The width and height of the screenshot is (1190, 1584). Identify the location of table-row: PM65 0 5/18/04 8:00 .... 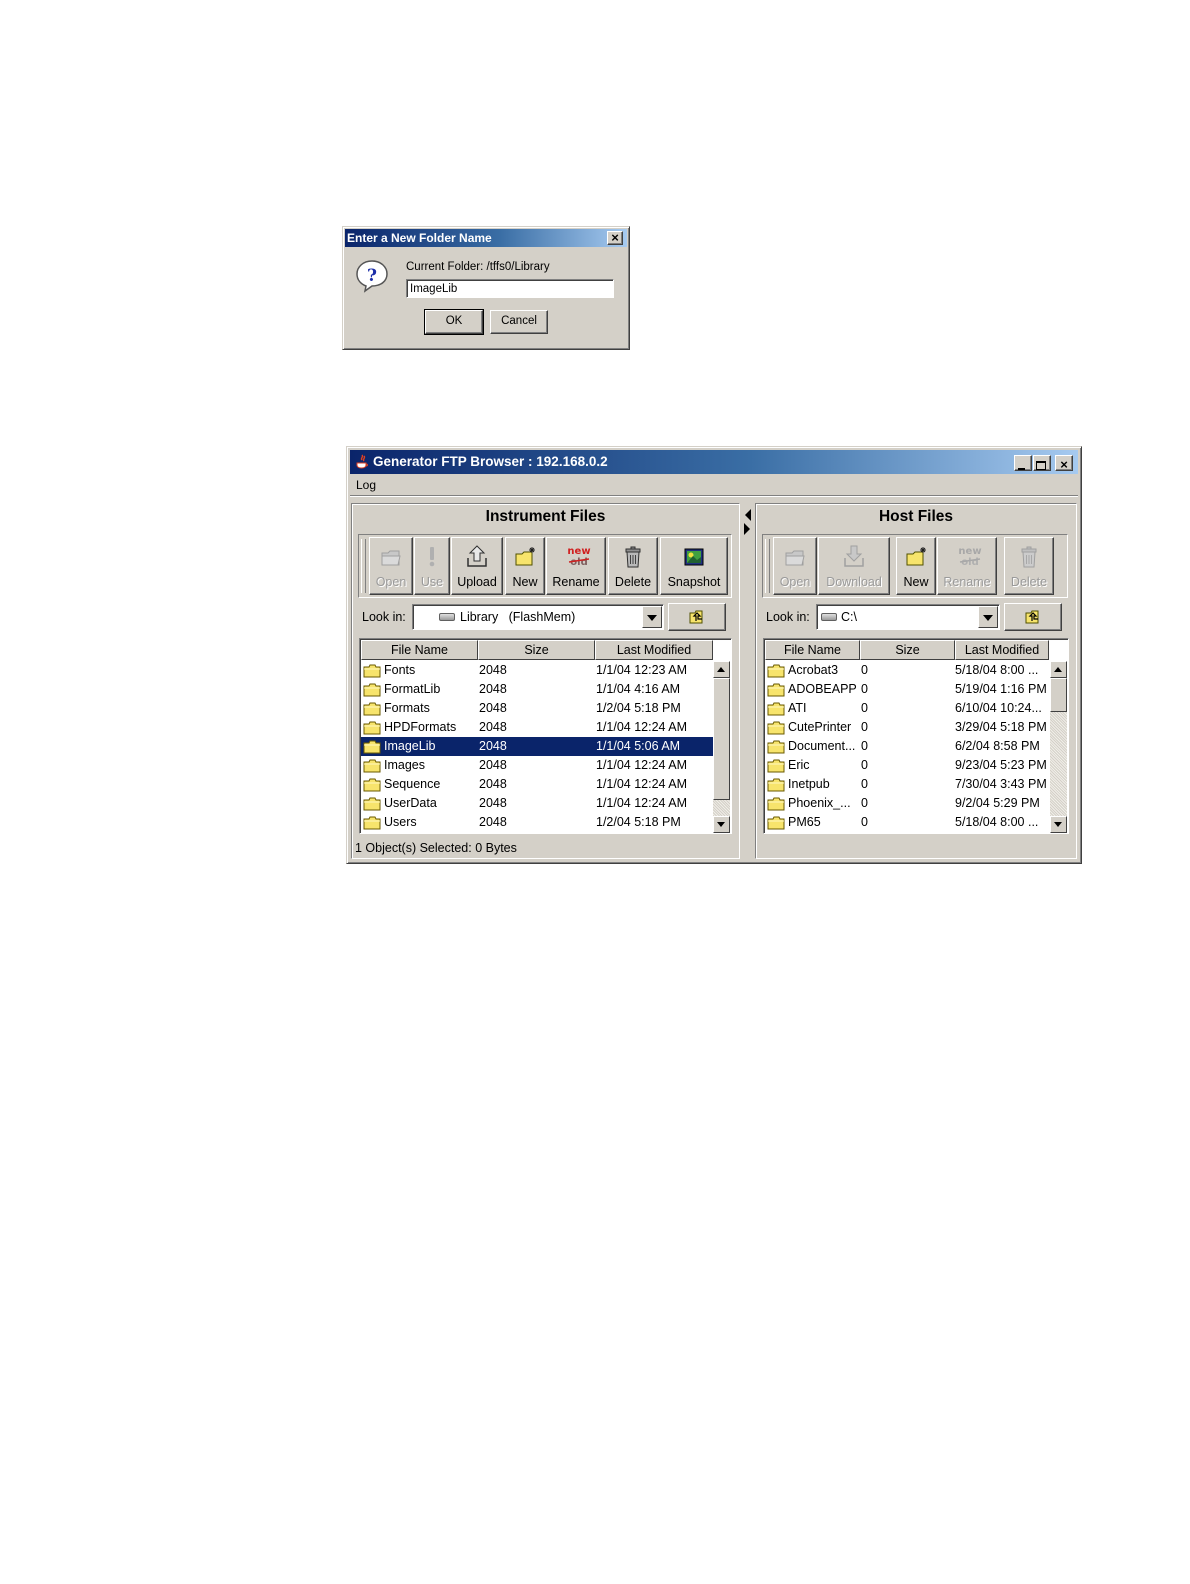
(907, 822).